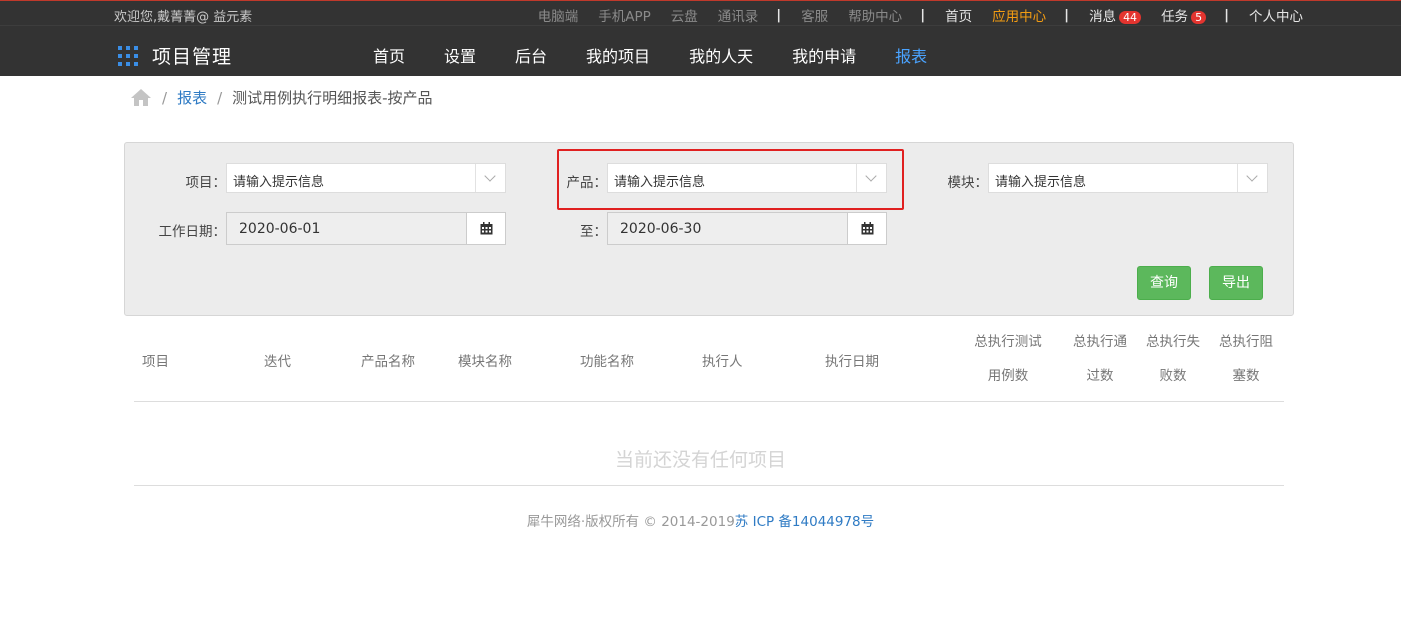 The width and height of the screenshot is (1401, 644). Describe the element at coordinates (1041, 182) in the screenshot. I see `module-placeholder: 请输入提示信息` at that location.